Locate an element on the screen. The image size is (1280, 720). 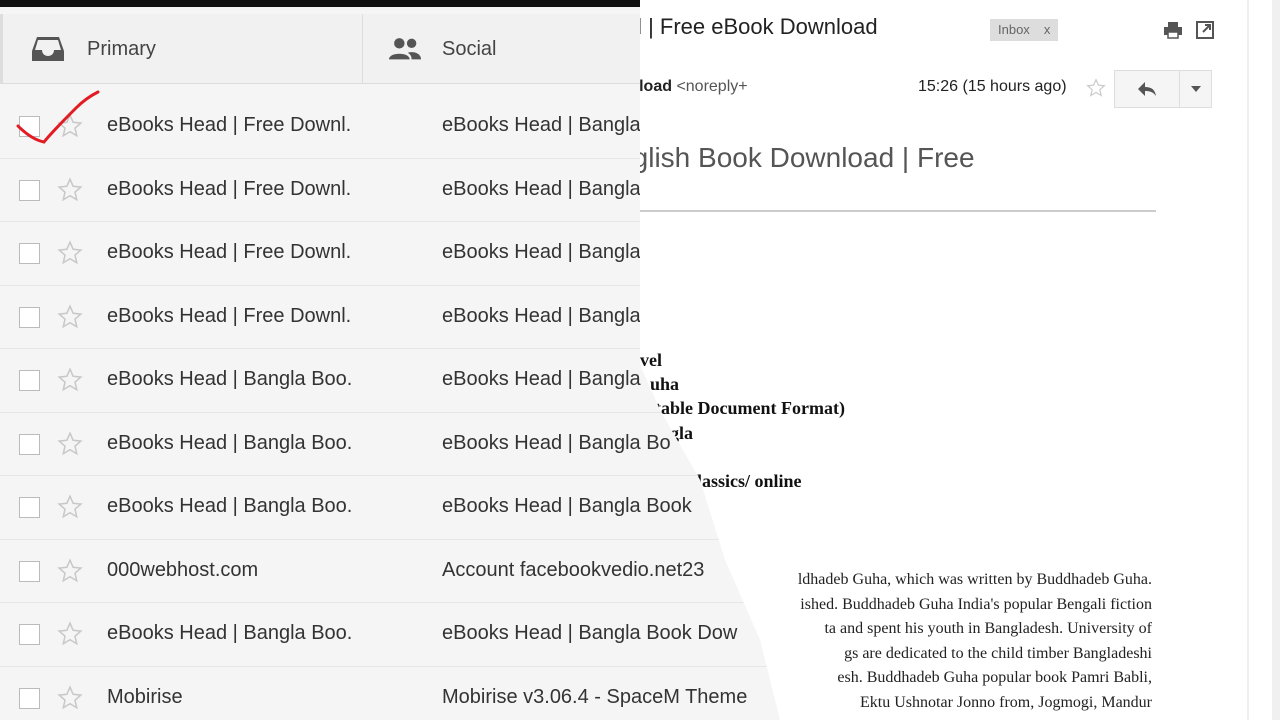
inbox-label-chip: Inbox x is located at coordinates (1024, 30).